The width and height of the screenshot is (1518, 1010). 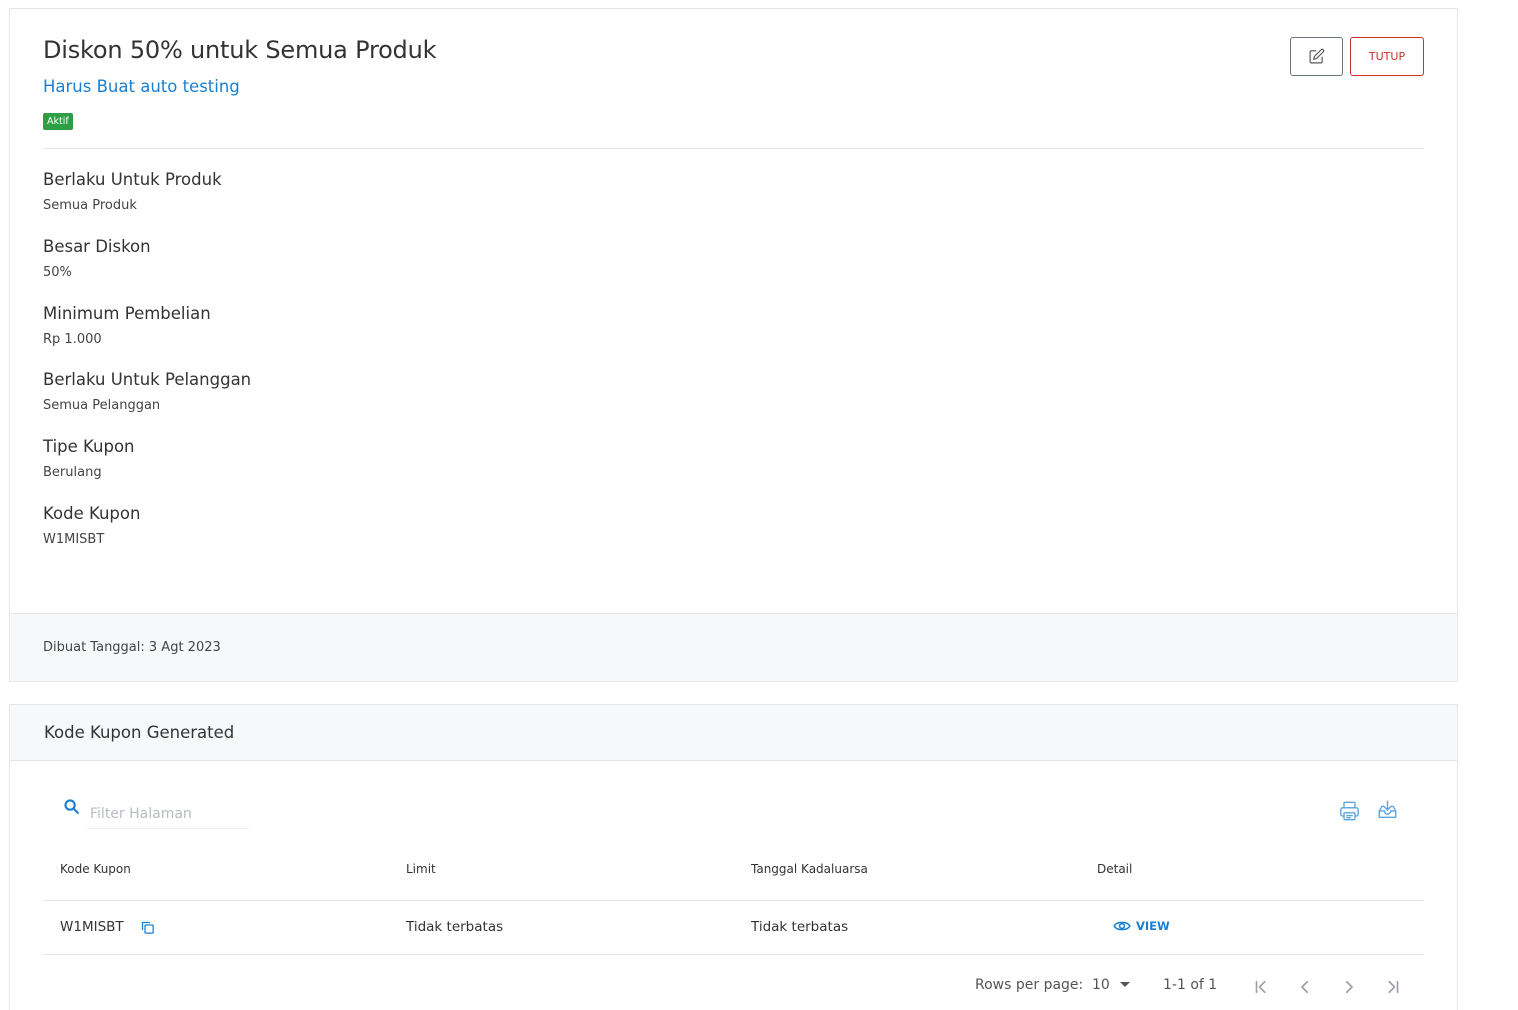 What do you see at coordinates (57, 272) in the screenshot?
I see `field-value: 50%` at bounding box center [57, 272].